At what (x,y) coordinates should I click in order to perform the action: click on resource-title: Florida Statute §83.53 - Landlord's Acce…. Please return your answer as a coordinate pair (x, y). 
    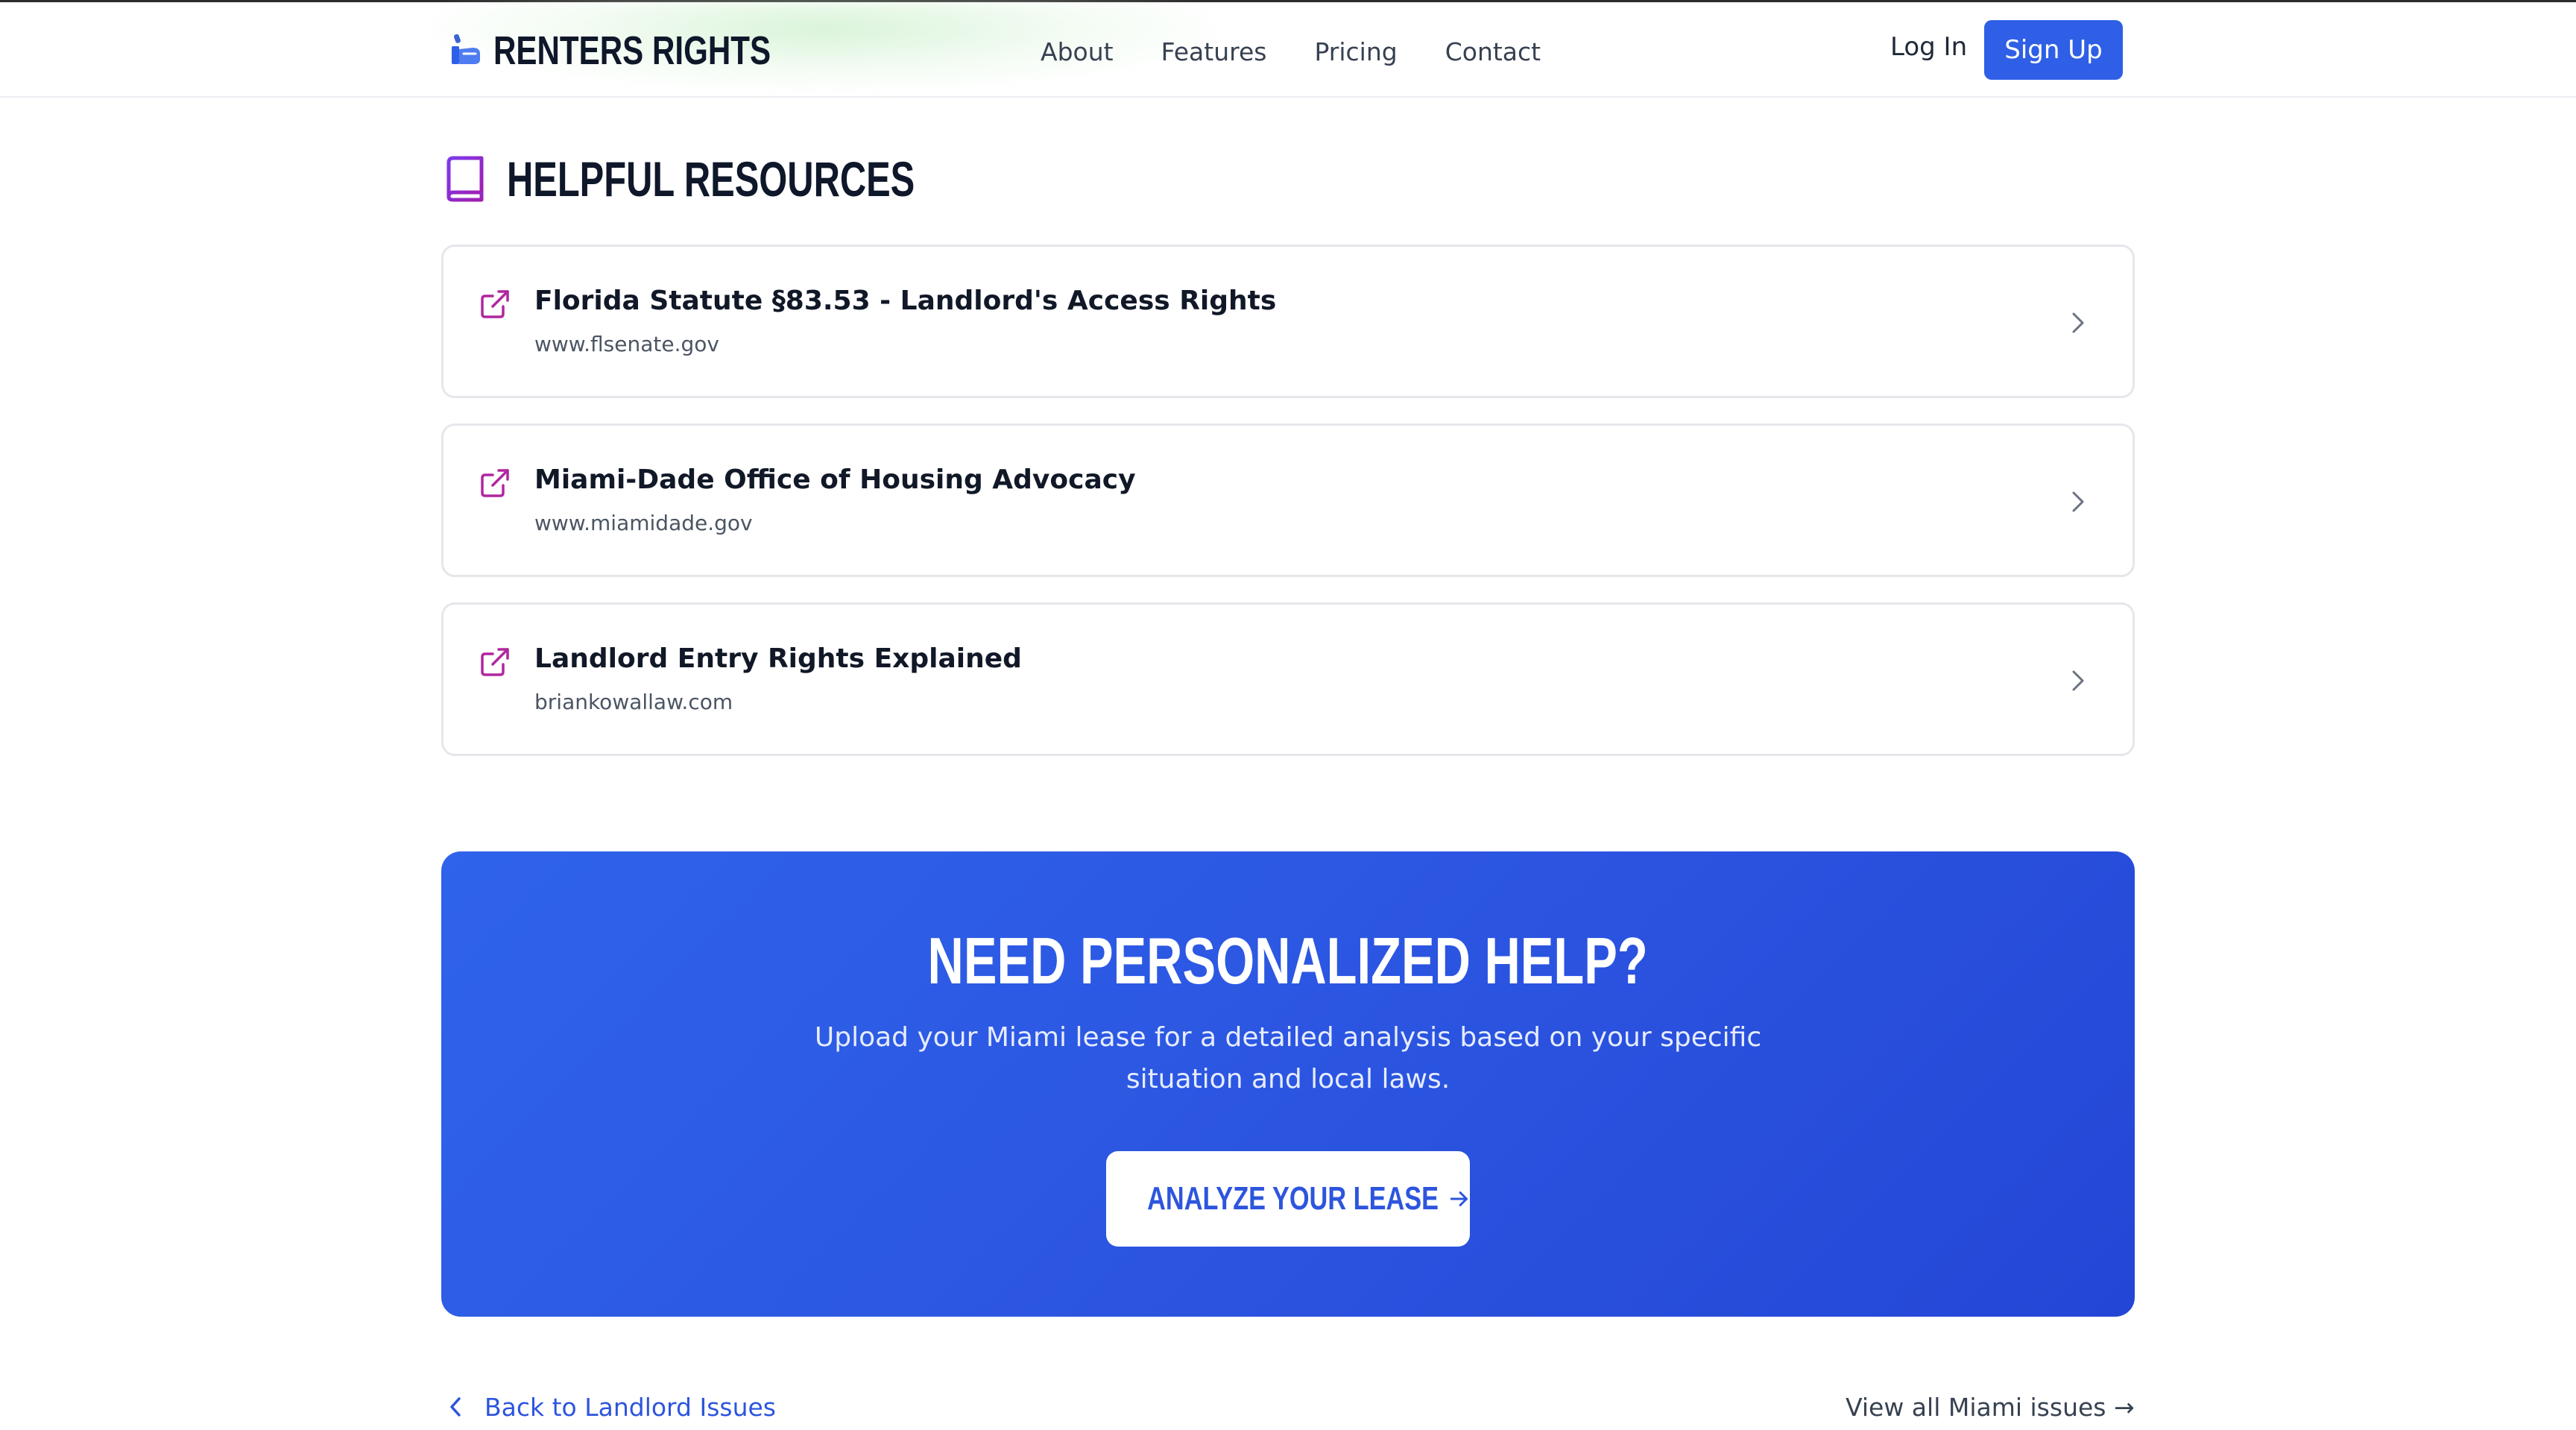
    Looking at the image, I should click on (905, 301).